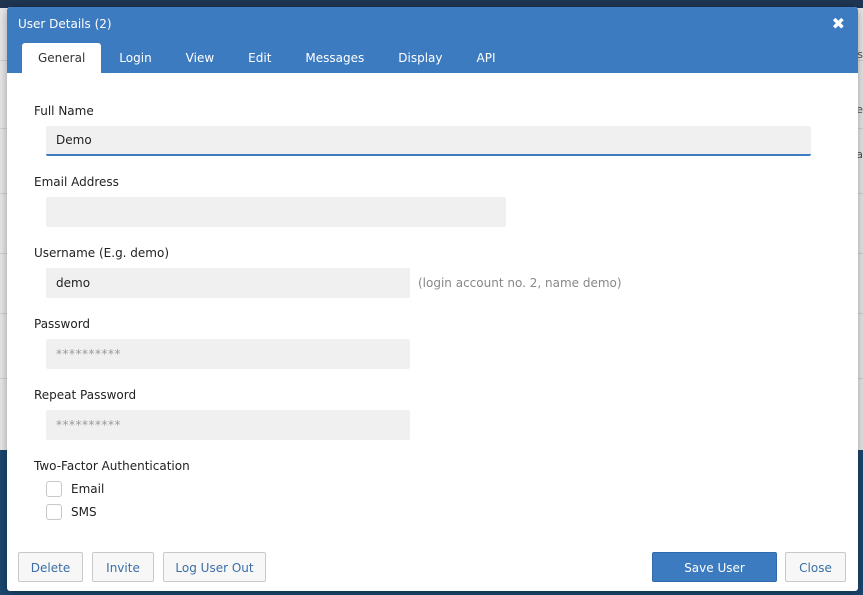  Describe the element at coordinates (85, 395) in the screenshot. I see `repeat-password-label: Repeat Password` at that location.